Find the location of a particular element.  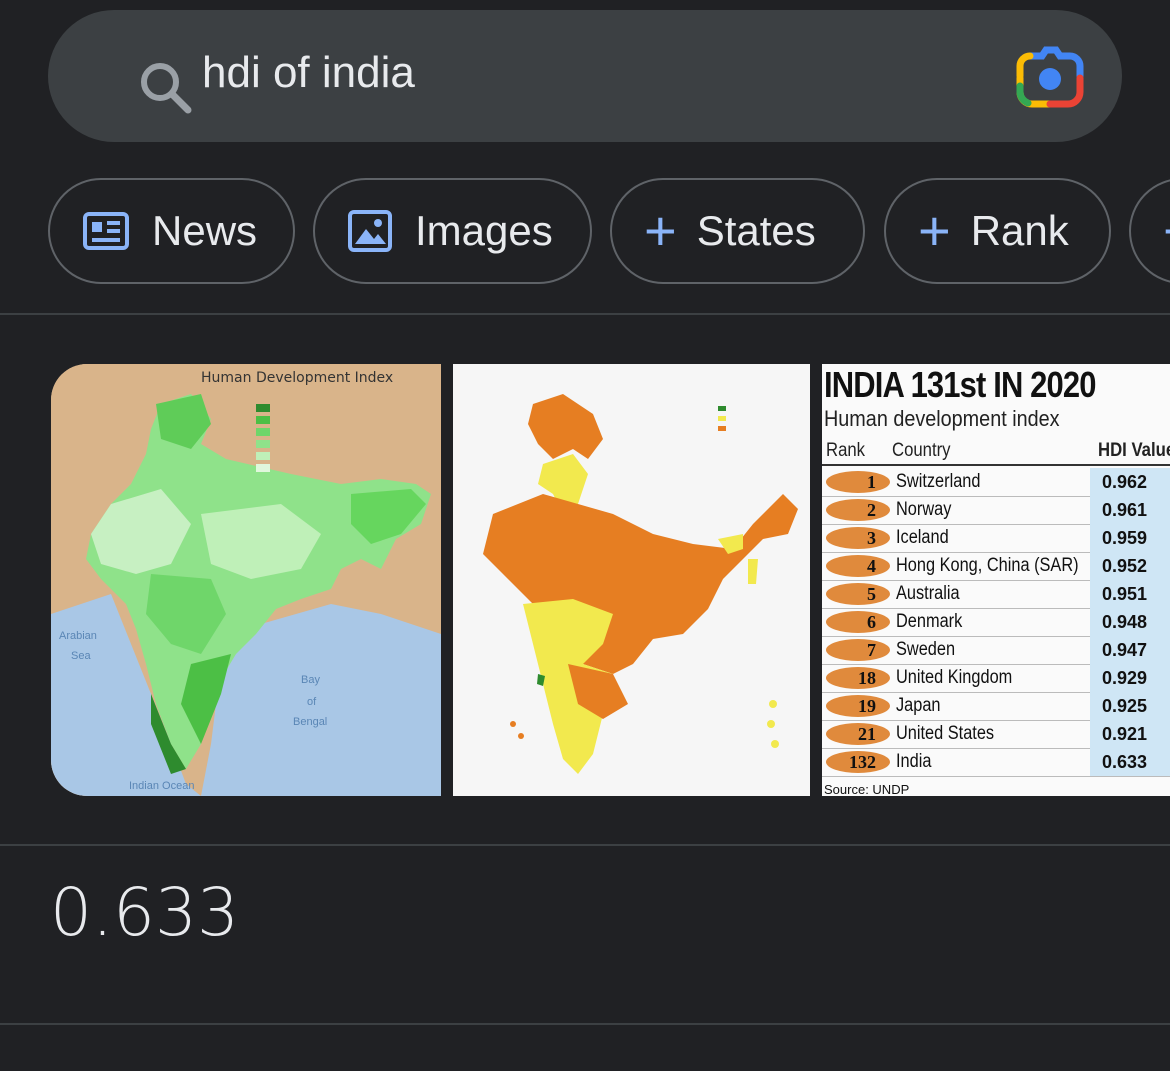

table-hdi-value: 0.929 is located at coordinates (1130, 678).